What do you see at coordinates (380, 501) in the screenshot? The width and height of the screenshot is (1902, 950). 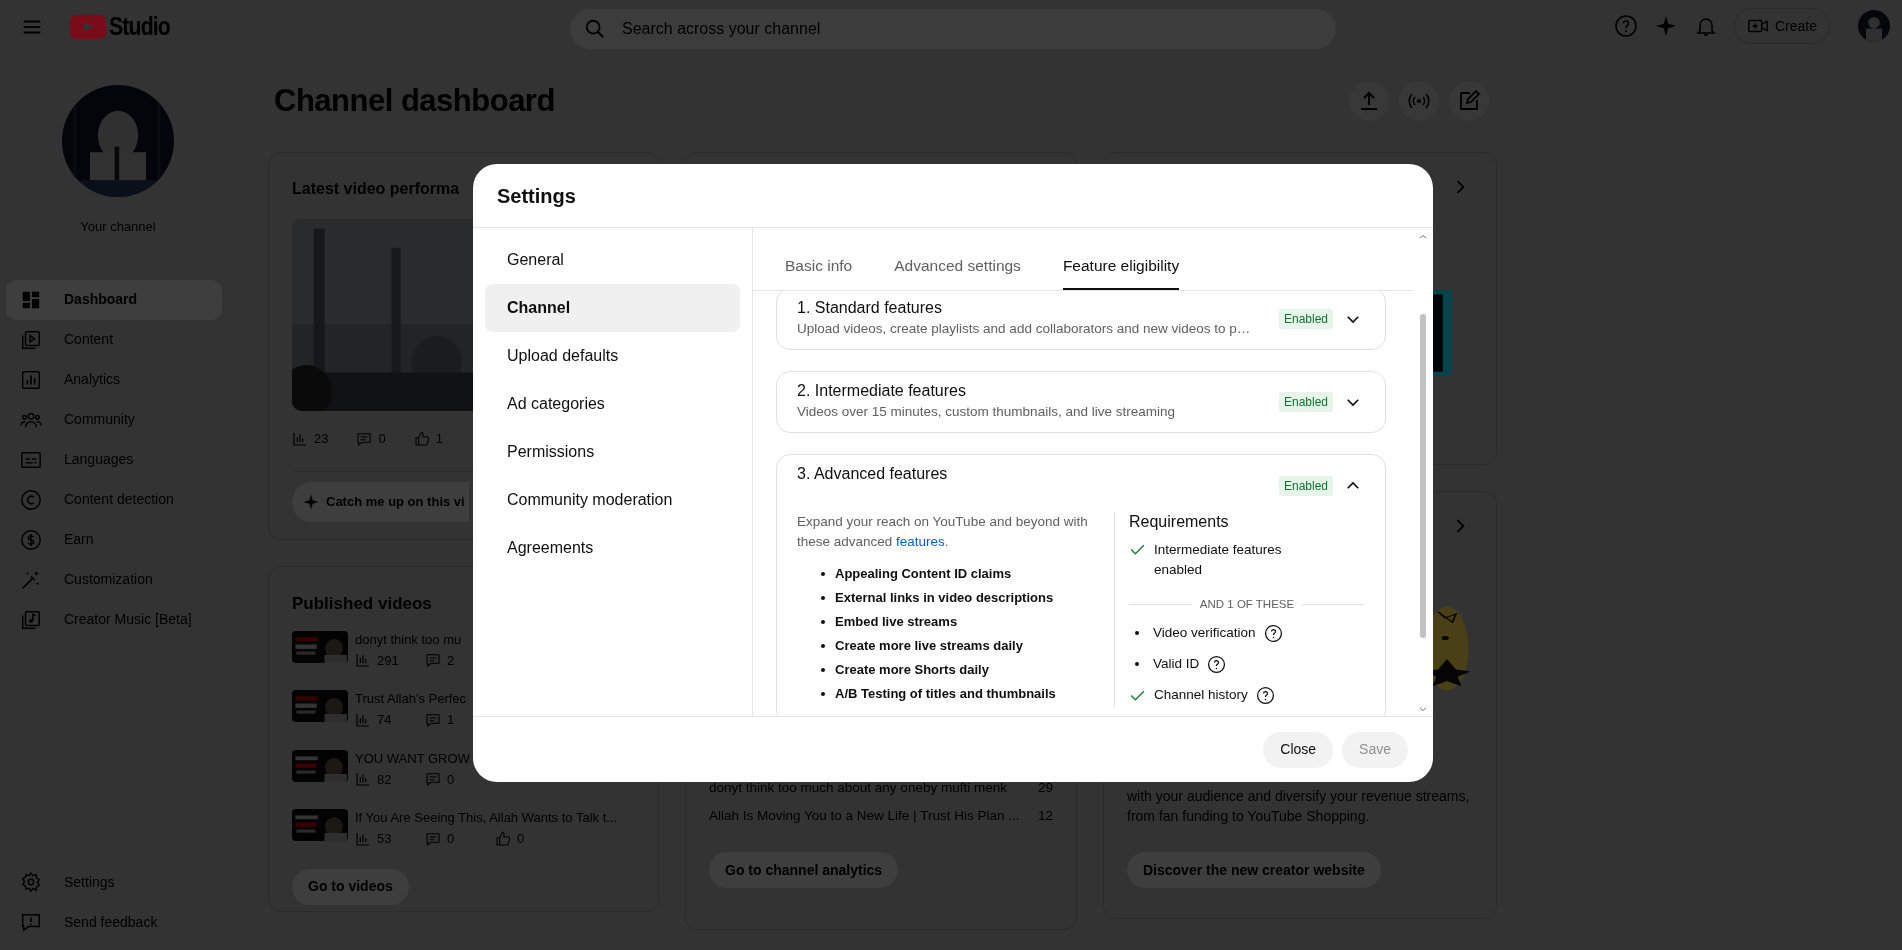 I see `ai-summary-button: Catch me up on this vi` at bounding box center [380, 501].